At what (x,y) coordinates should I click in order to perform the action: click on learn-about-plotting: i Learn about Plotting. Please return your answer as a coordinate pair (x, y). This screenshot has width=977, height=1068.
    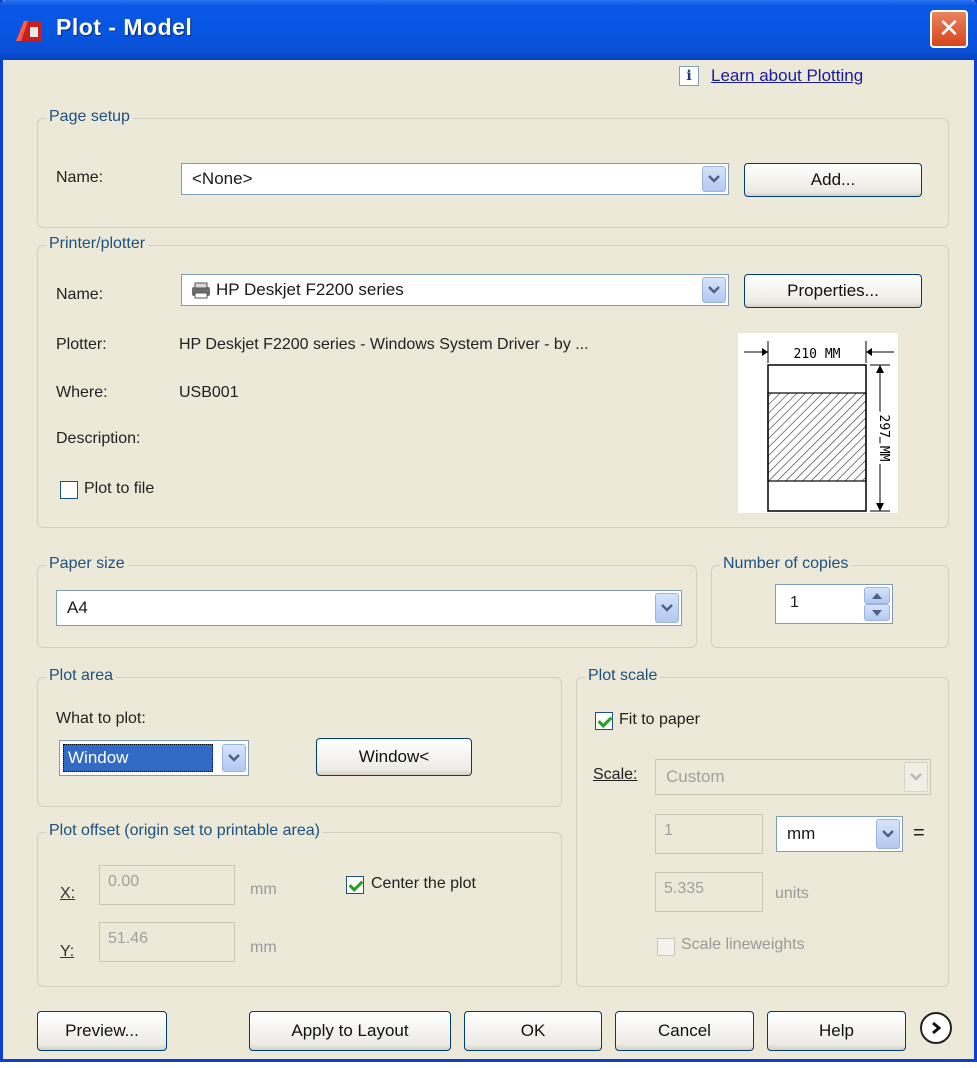
    Looking at the image, I should click on (771, 76).